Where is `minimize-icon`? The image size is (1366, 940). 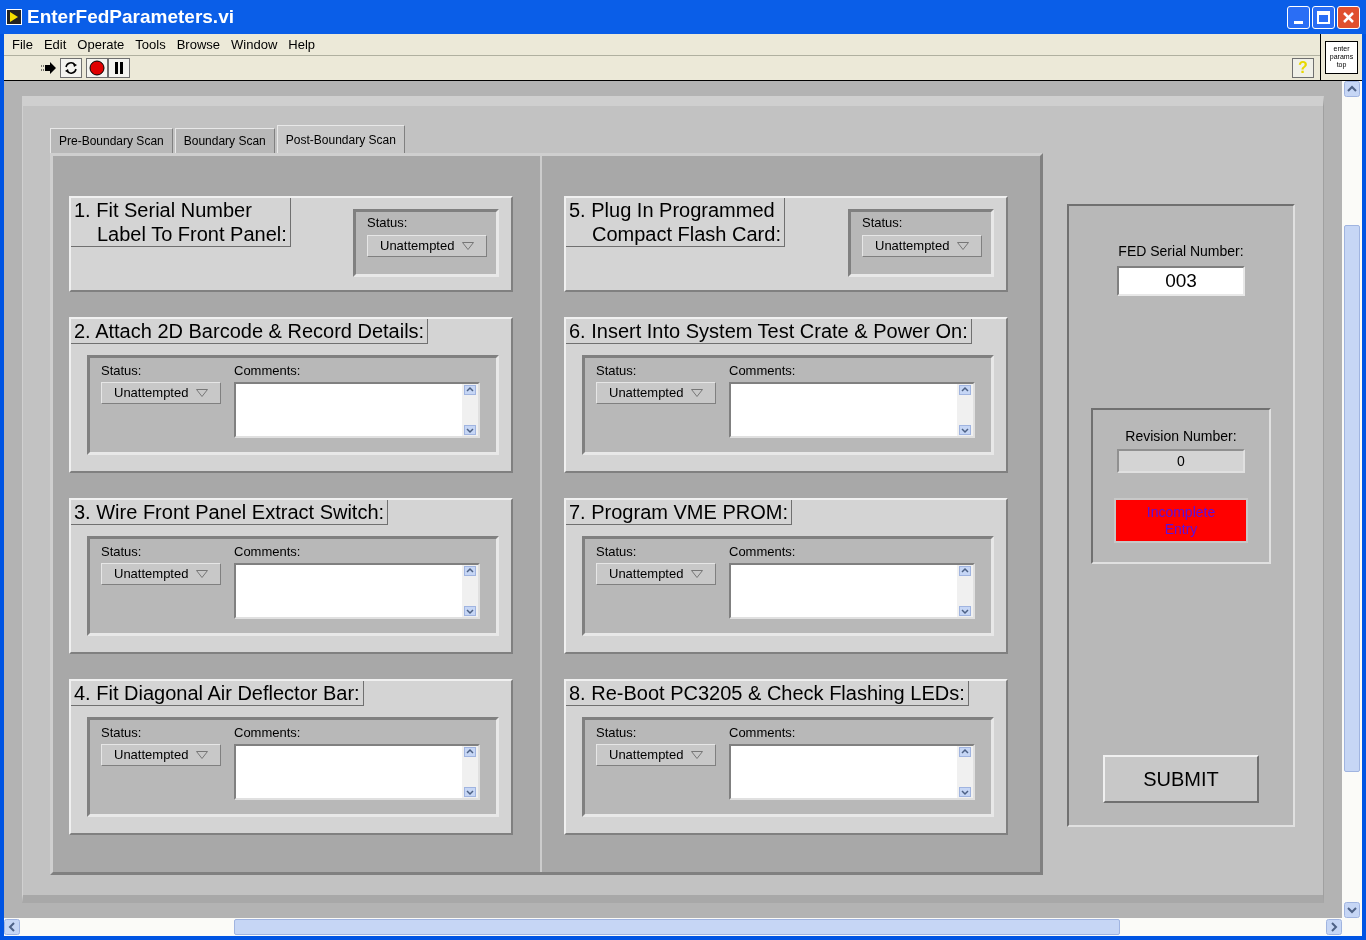
minimize-icon is located at coordinates (1298, 22).